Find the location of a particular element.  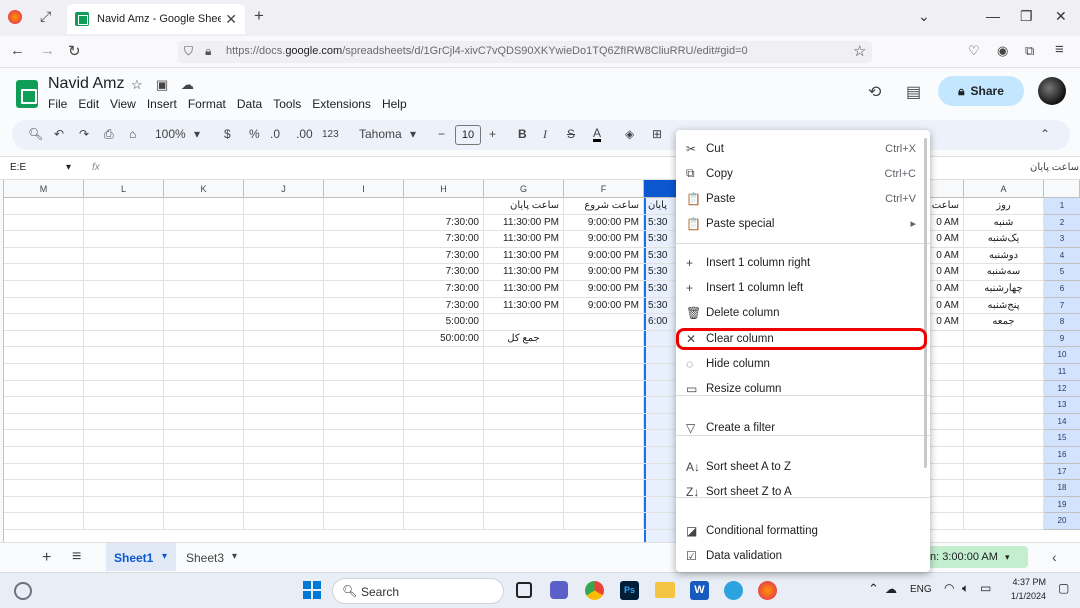

chevron-down-icon: ▾ is located at coordinates (413, 134).